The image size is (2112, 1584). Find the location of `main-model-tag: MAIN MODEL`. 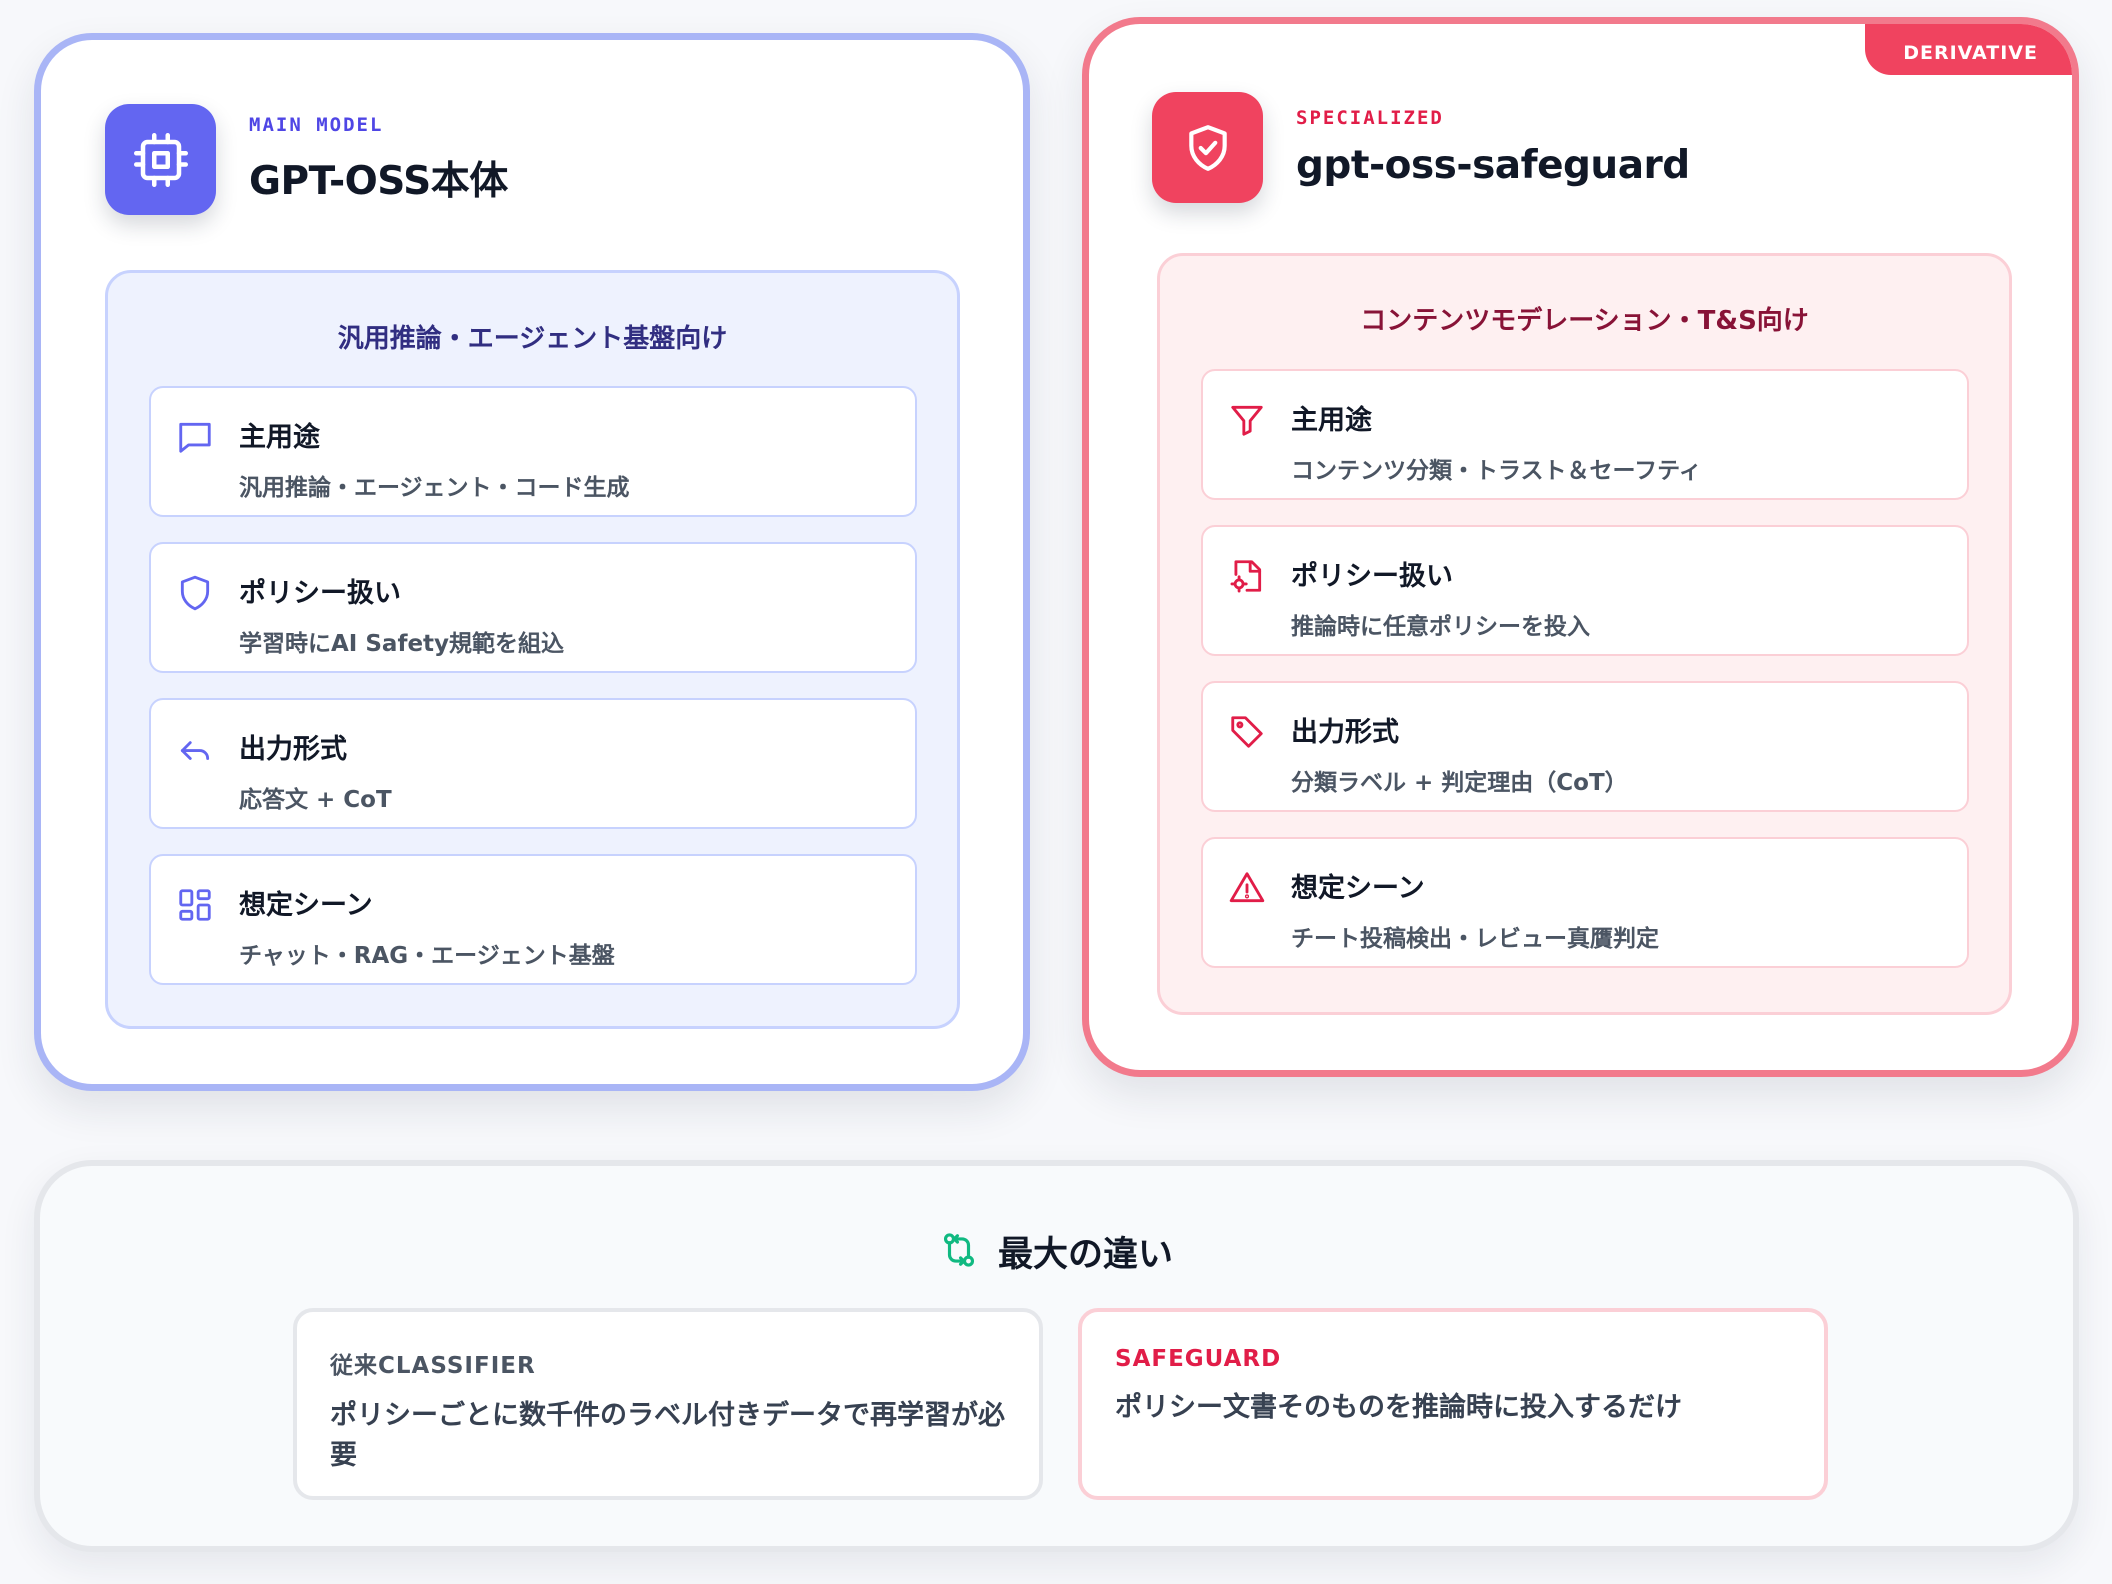

main-model-tag: MAIN MODEL is located at coordinates (316, 124).